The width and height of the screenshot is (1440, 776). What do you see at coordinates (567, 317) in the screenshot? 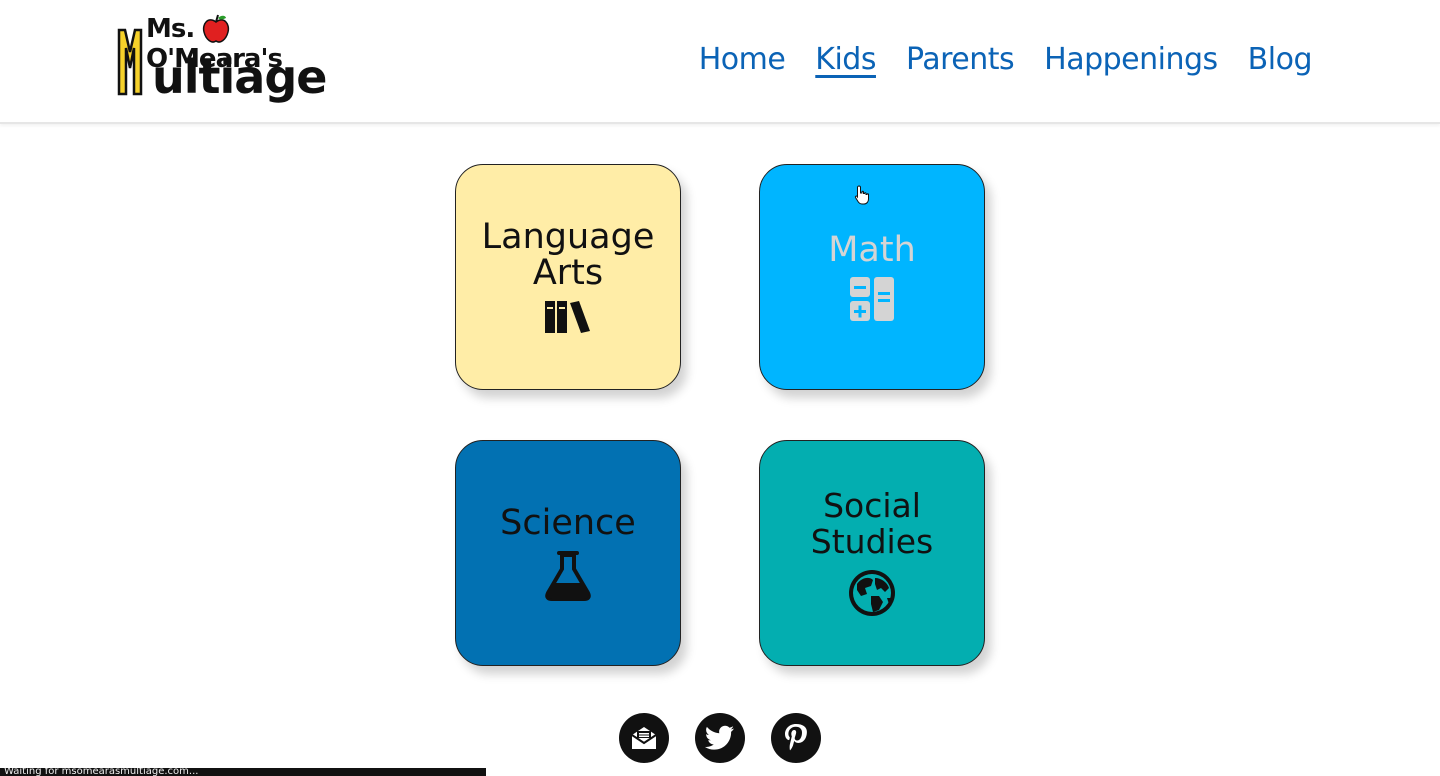
I see `books-icon` at bounding box center [567, 317].